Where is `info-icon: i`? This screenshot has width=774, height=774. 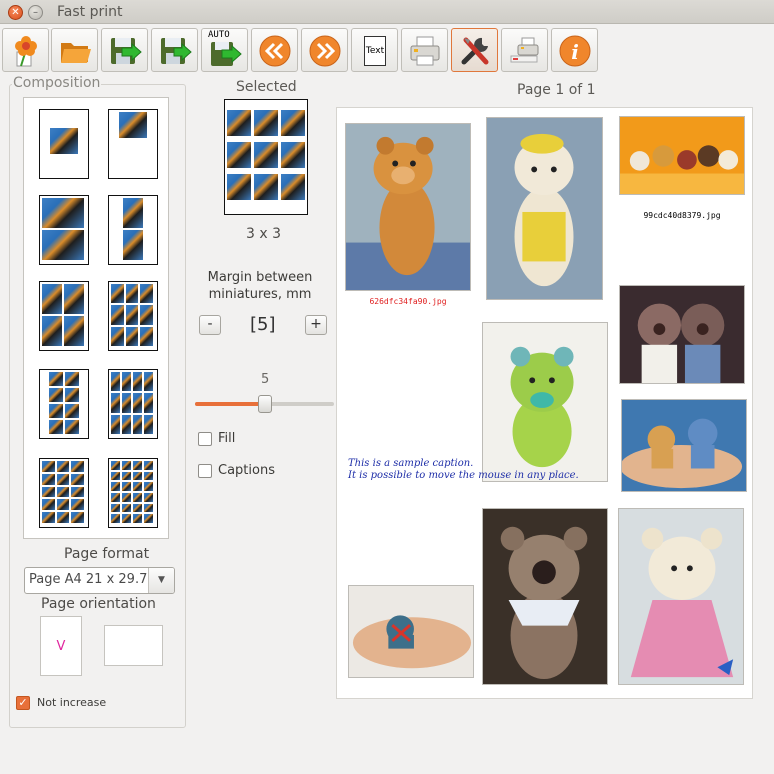 info-icon: i is located at coordinates (575, 51).